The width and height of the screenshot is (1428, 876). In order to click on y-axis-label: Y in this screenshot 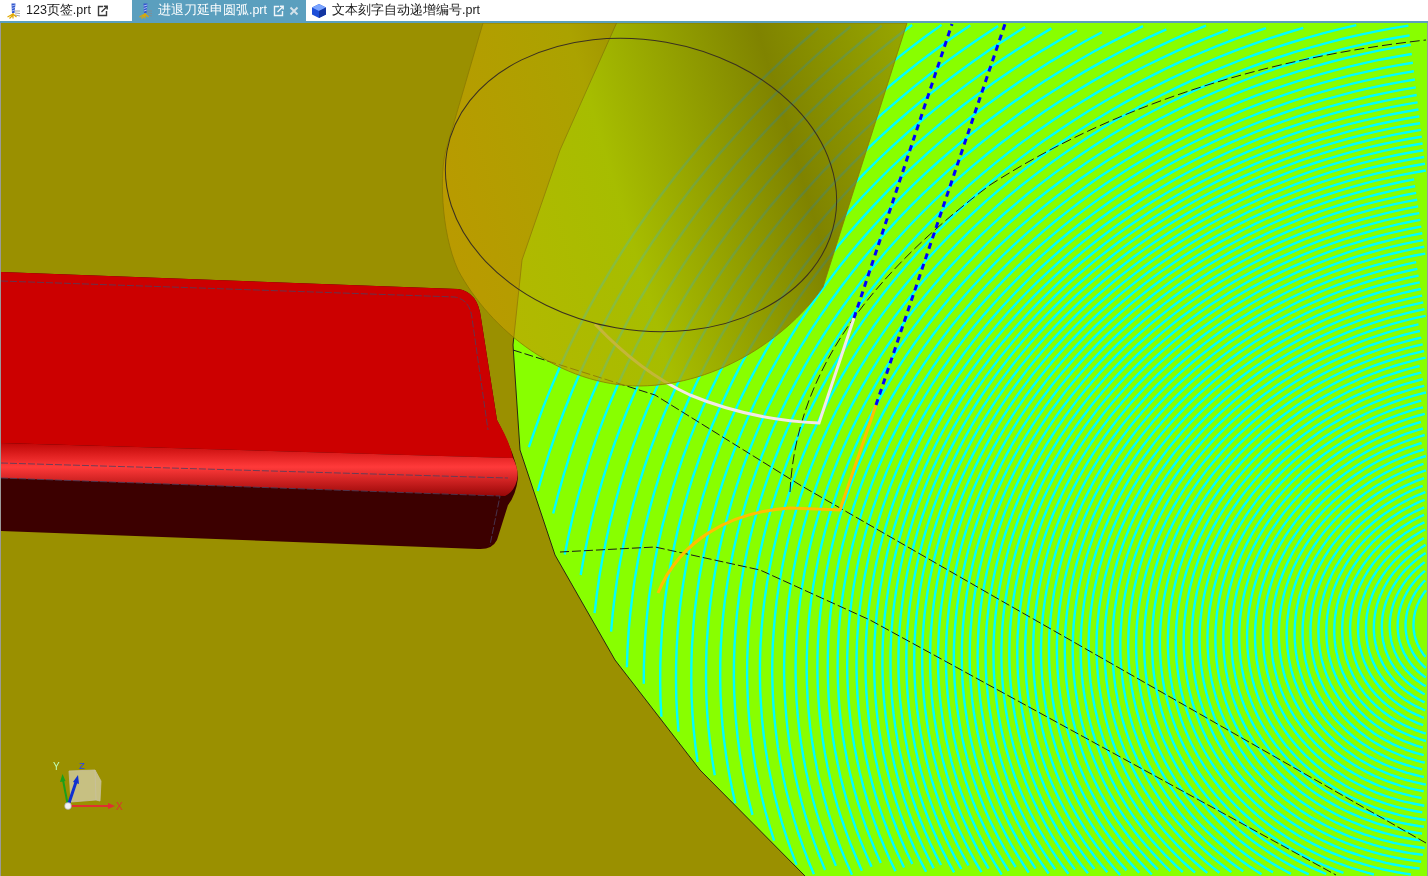, I will do `click(56, 766)`.